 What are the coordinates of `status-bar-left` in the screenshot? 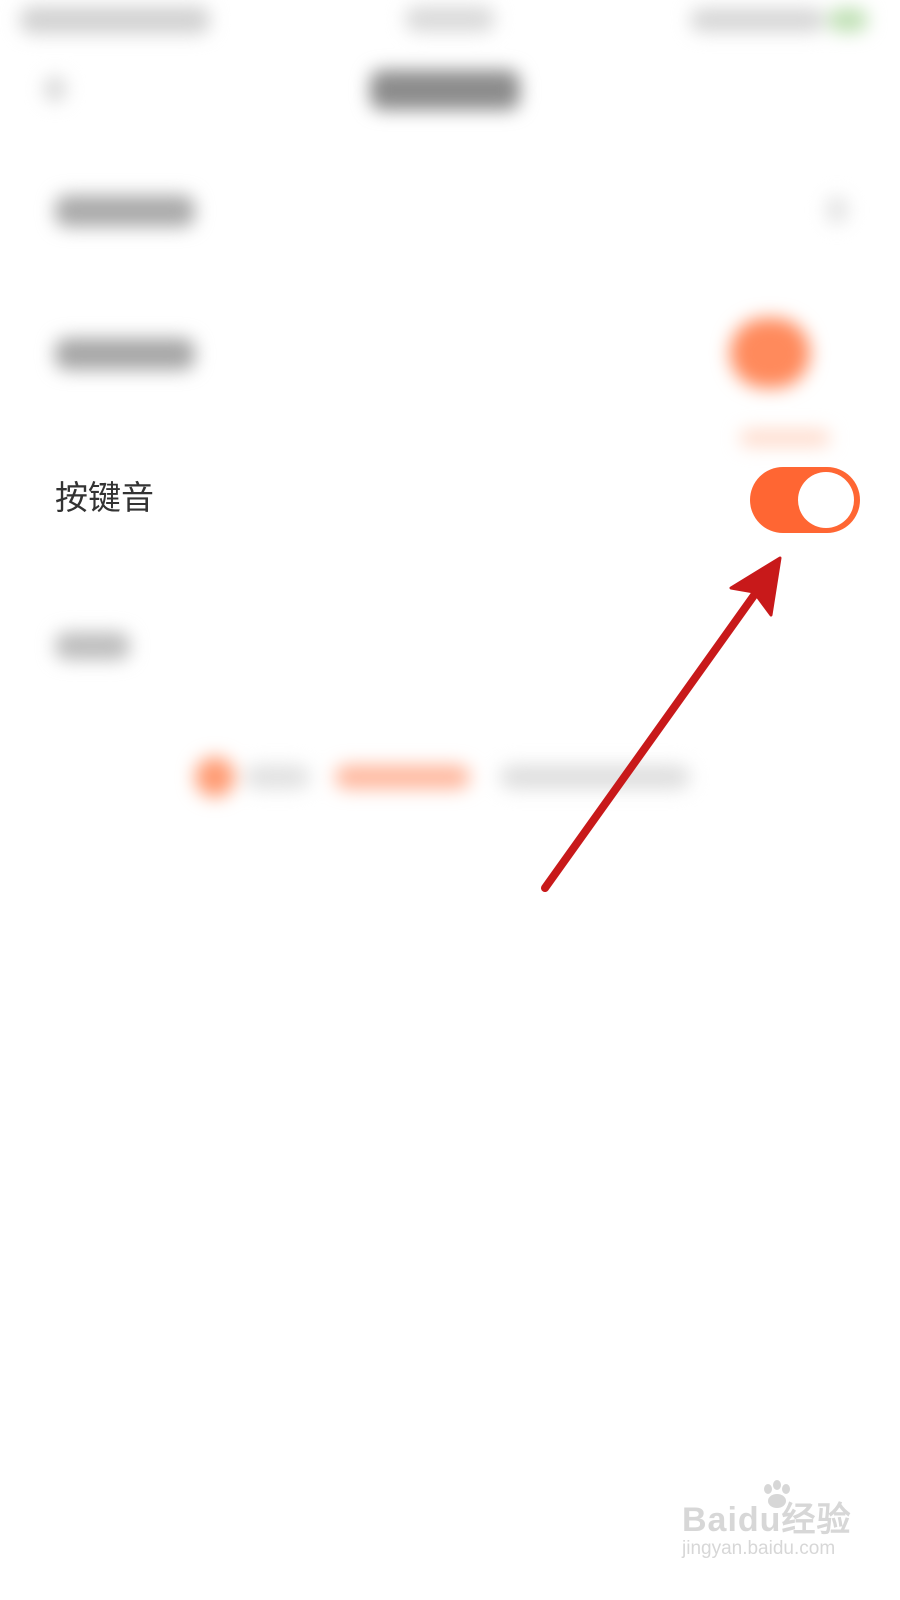 It's located at (115, 20).